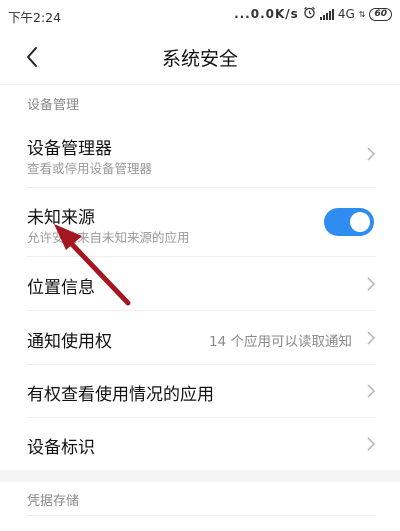 The width and height of the screenshot is (400, 531). What do you see at coordinates (200, 15) in the screenshot?
I see `status-bar: 下午2:24 ...0.0K/s 4G ⇅ 60` at bounding box center [200, 15].